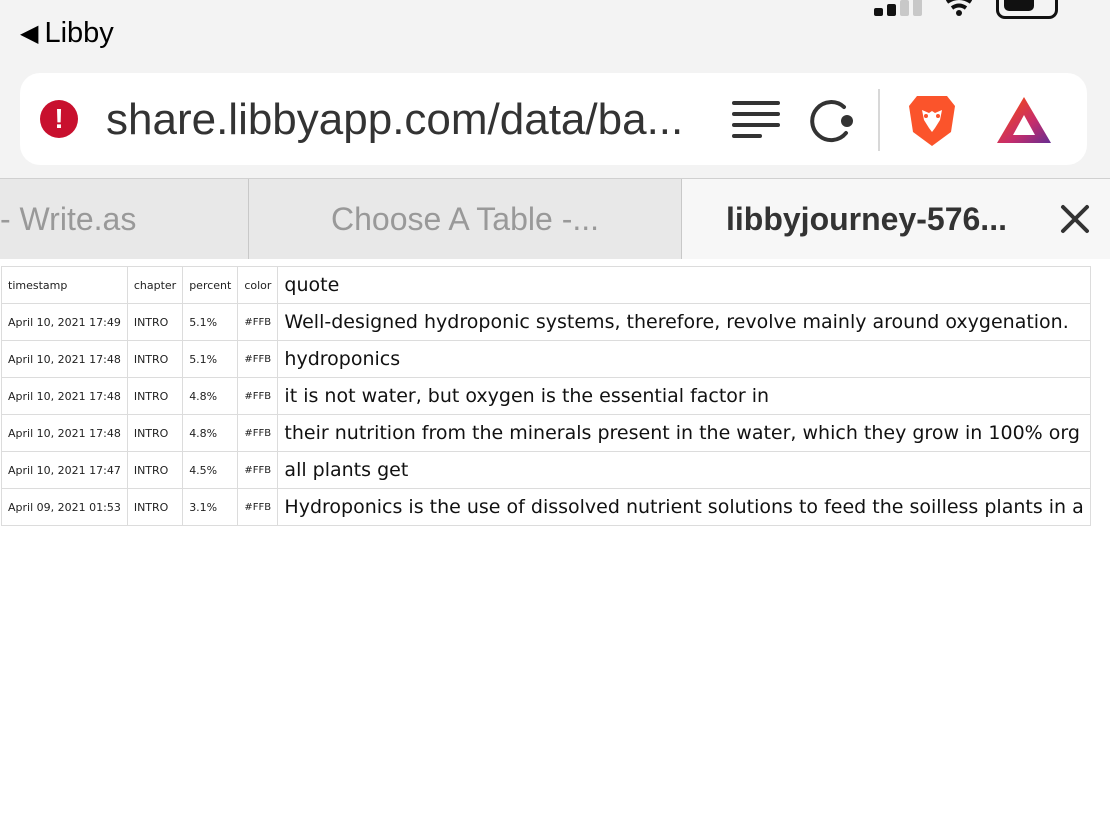 The width and height of the screenshot is (1110, 822). Describe the element at coordinates (684, 285) in the screenshot. I see `header-quote: quote` at that location.